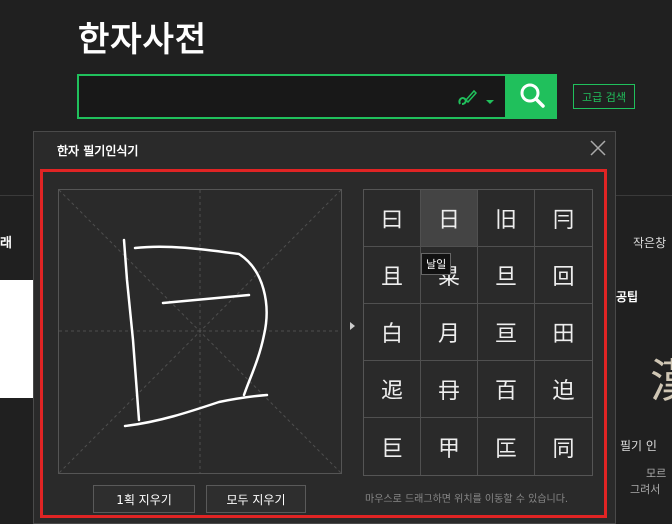  I want to click on candidate-char: 且, so click(392, 275).